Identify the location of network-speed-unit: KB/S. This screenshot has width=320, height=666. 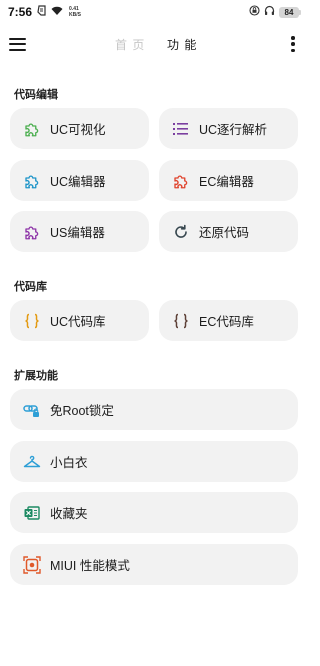
(75, 15).